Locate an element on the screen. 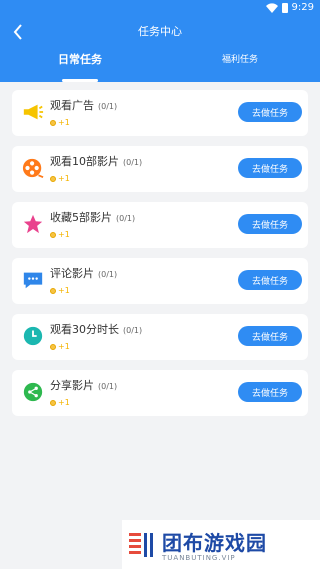 This screenshot has height=569, width=320. star-icon is located at coordinates (33, 224).